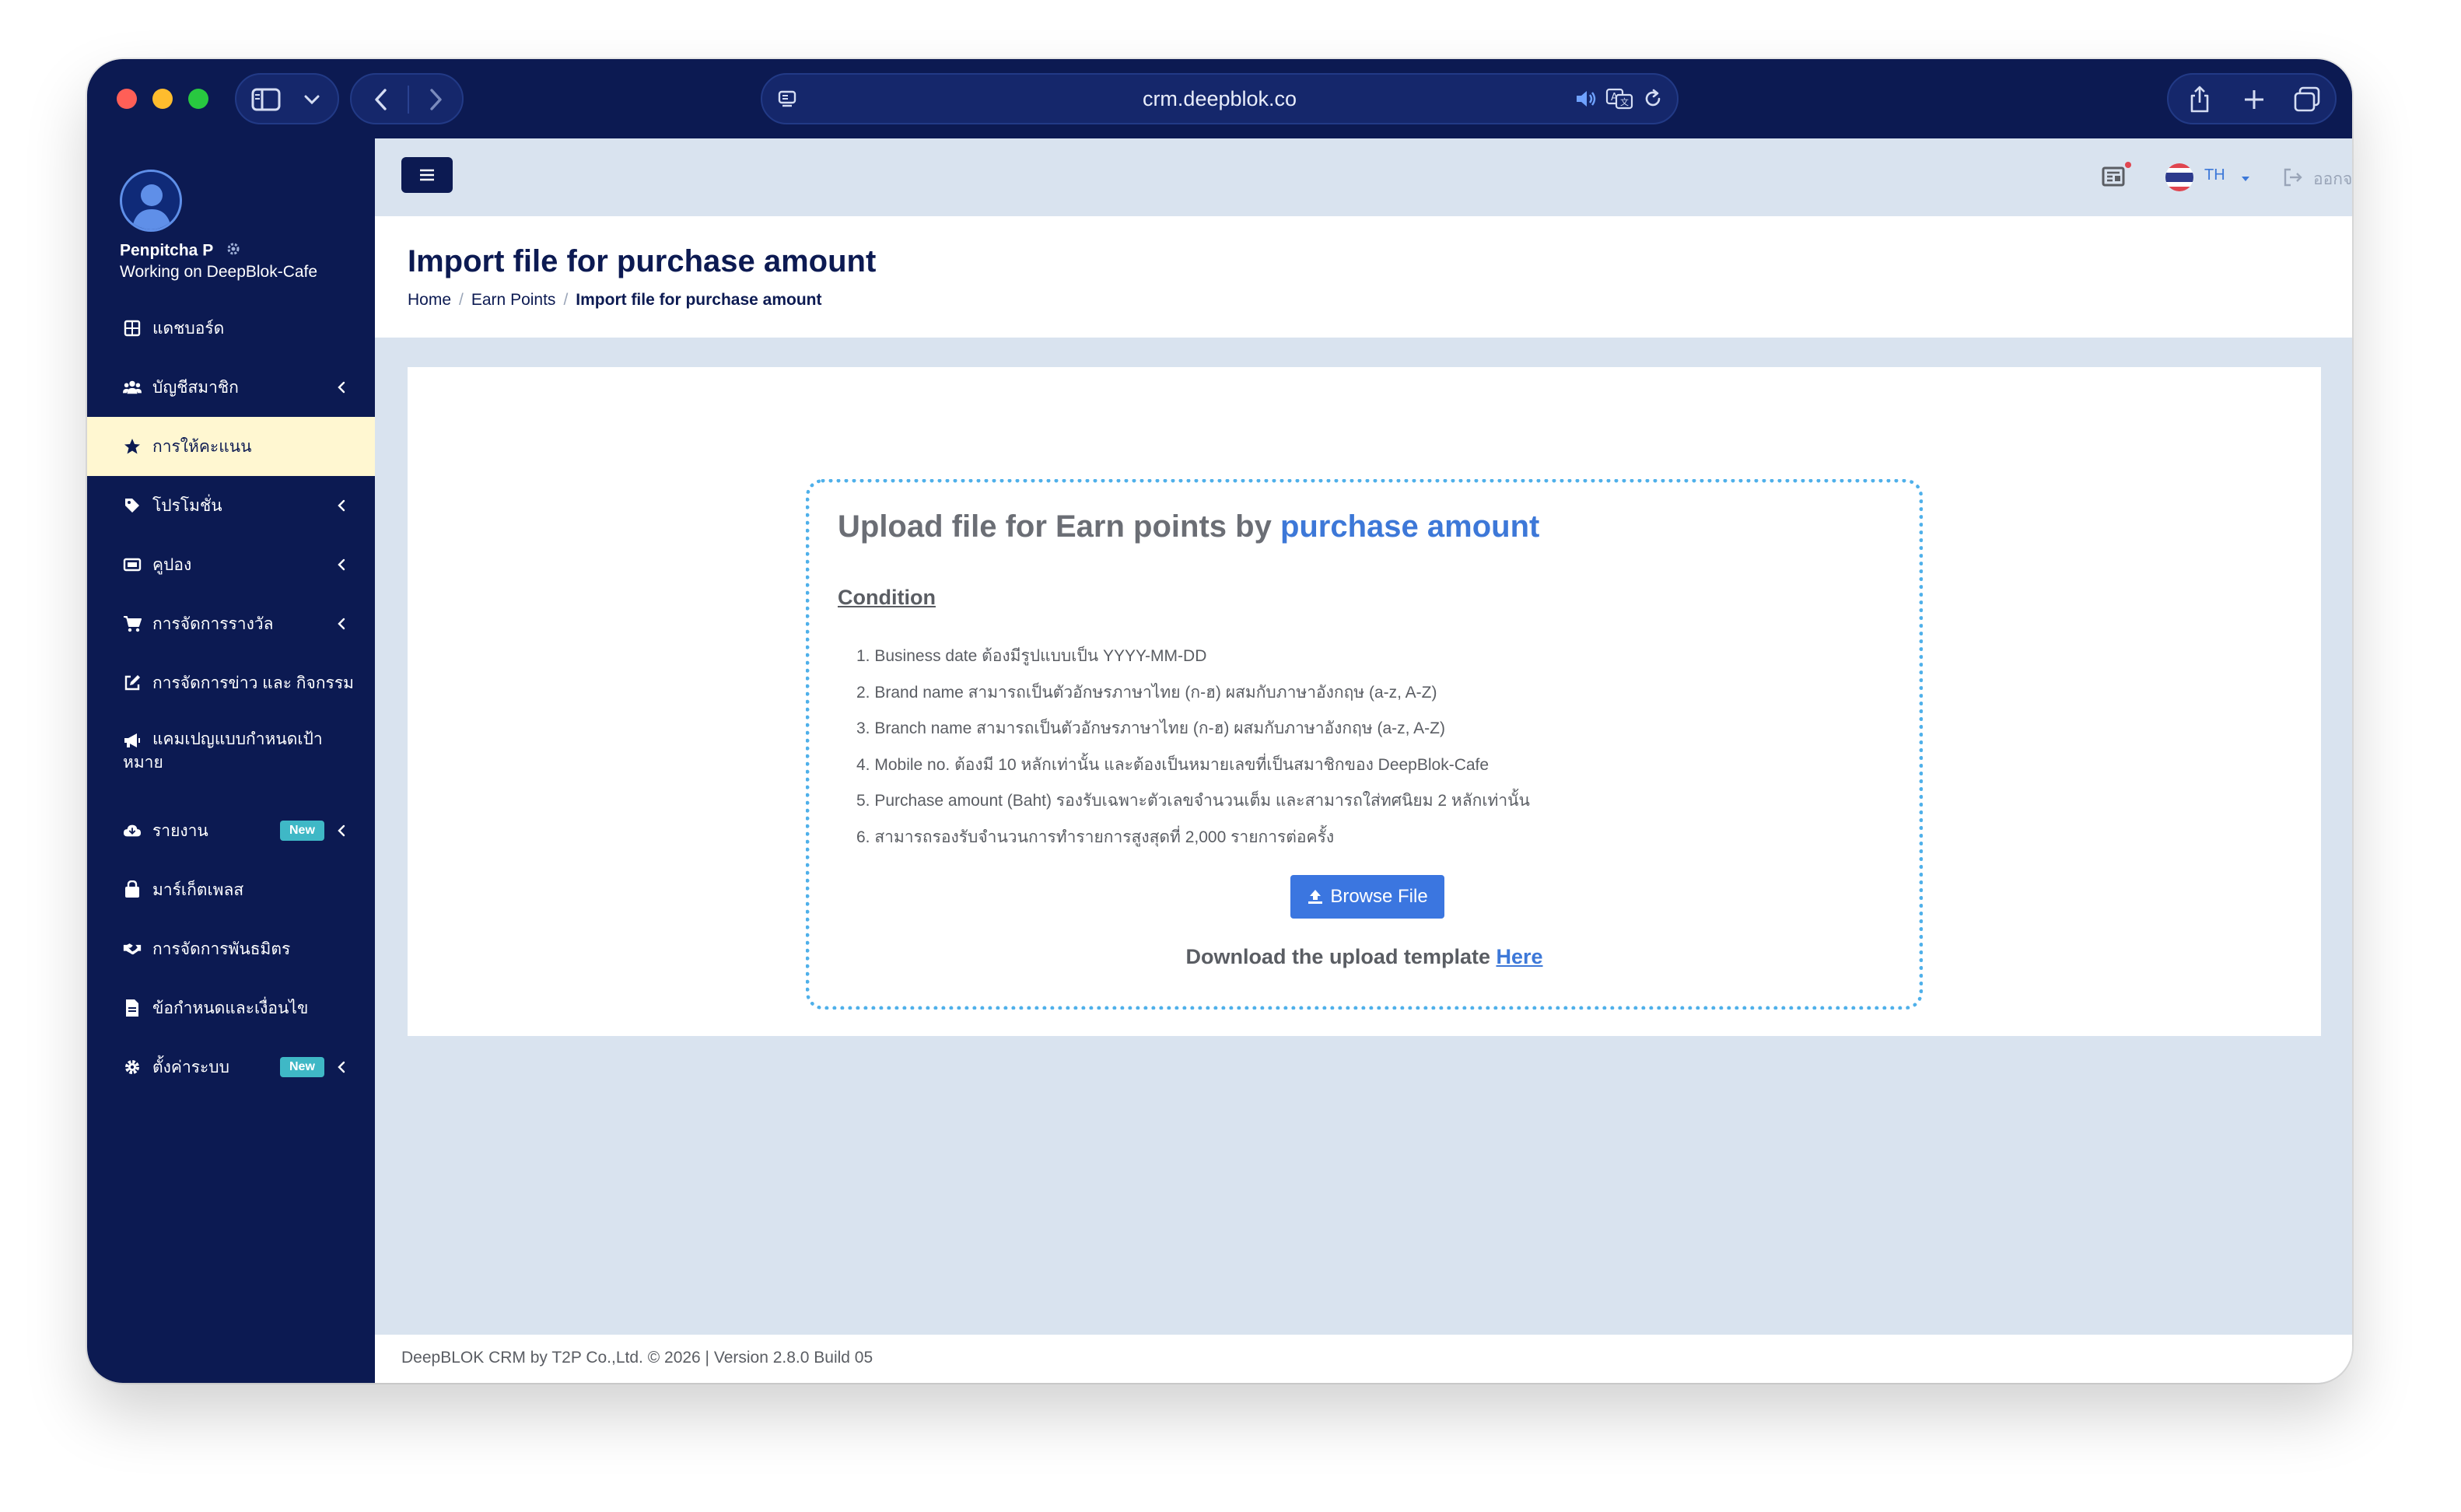 Image resolution: width=2461 pixels, height=1512 pixels. What do you see at coordinates (887, 598) in the screenshot?
I see `condition-title: Condition` at bounding box center [887, 598].